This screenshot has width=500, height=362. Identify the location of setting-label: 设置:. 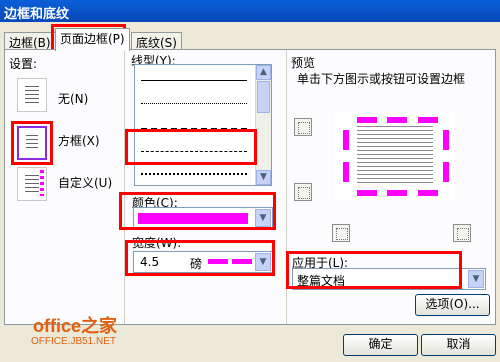
(23, 64).